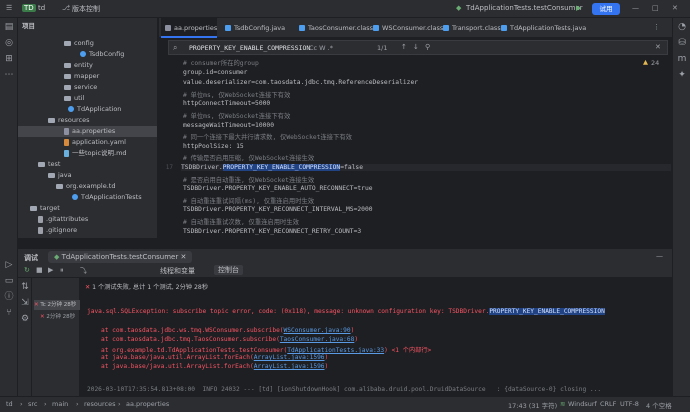 The height and width of the screenshot is (412, 690). What do you see at coordinates (470, 28) in the screenshot?
I see `editor-tab: Transport.class` at bounding box center [470, 28].